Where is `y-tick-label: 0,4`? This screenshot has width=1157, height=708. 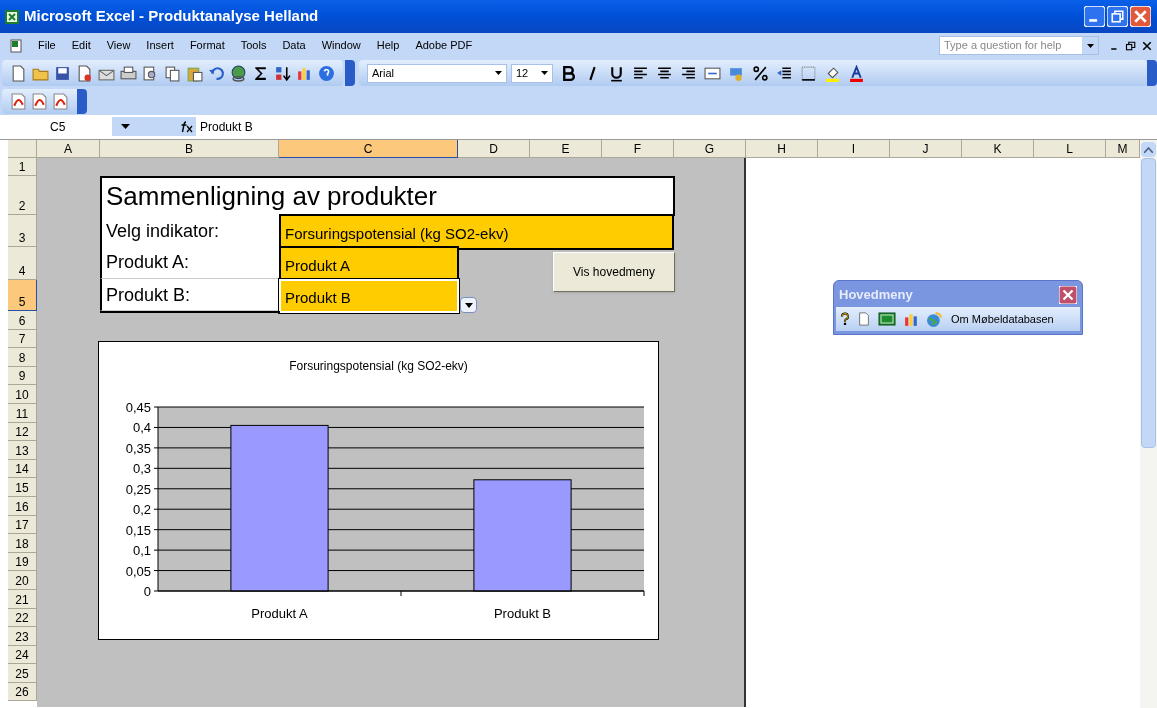
y-tick-label: 0,4 is located at coordinates (141, 428).